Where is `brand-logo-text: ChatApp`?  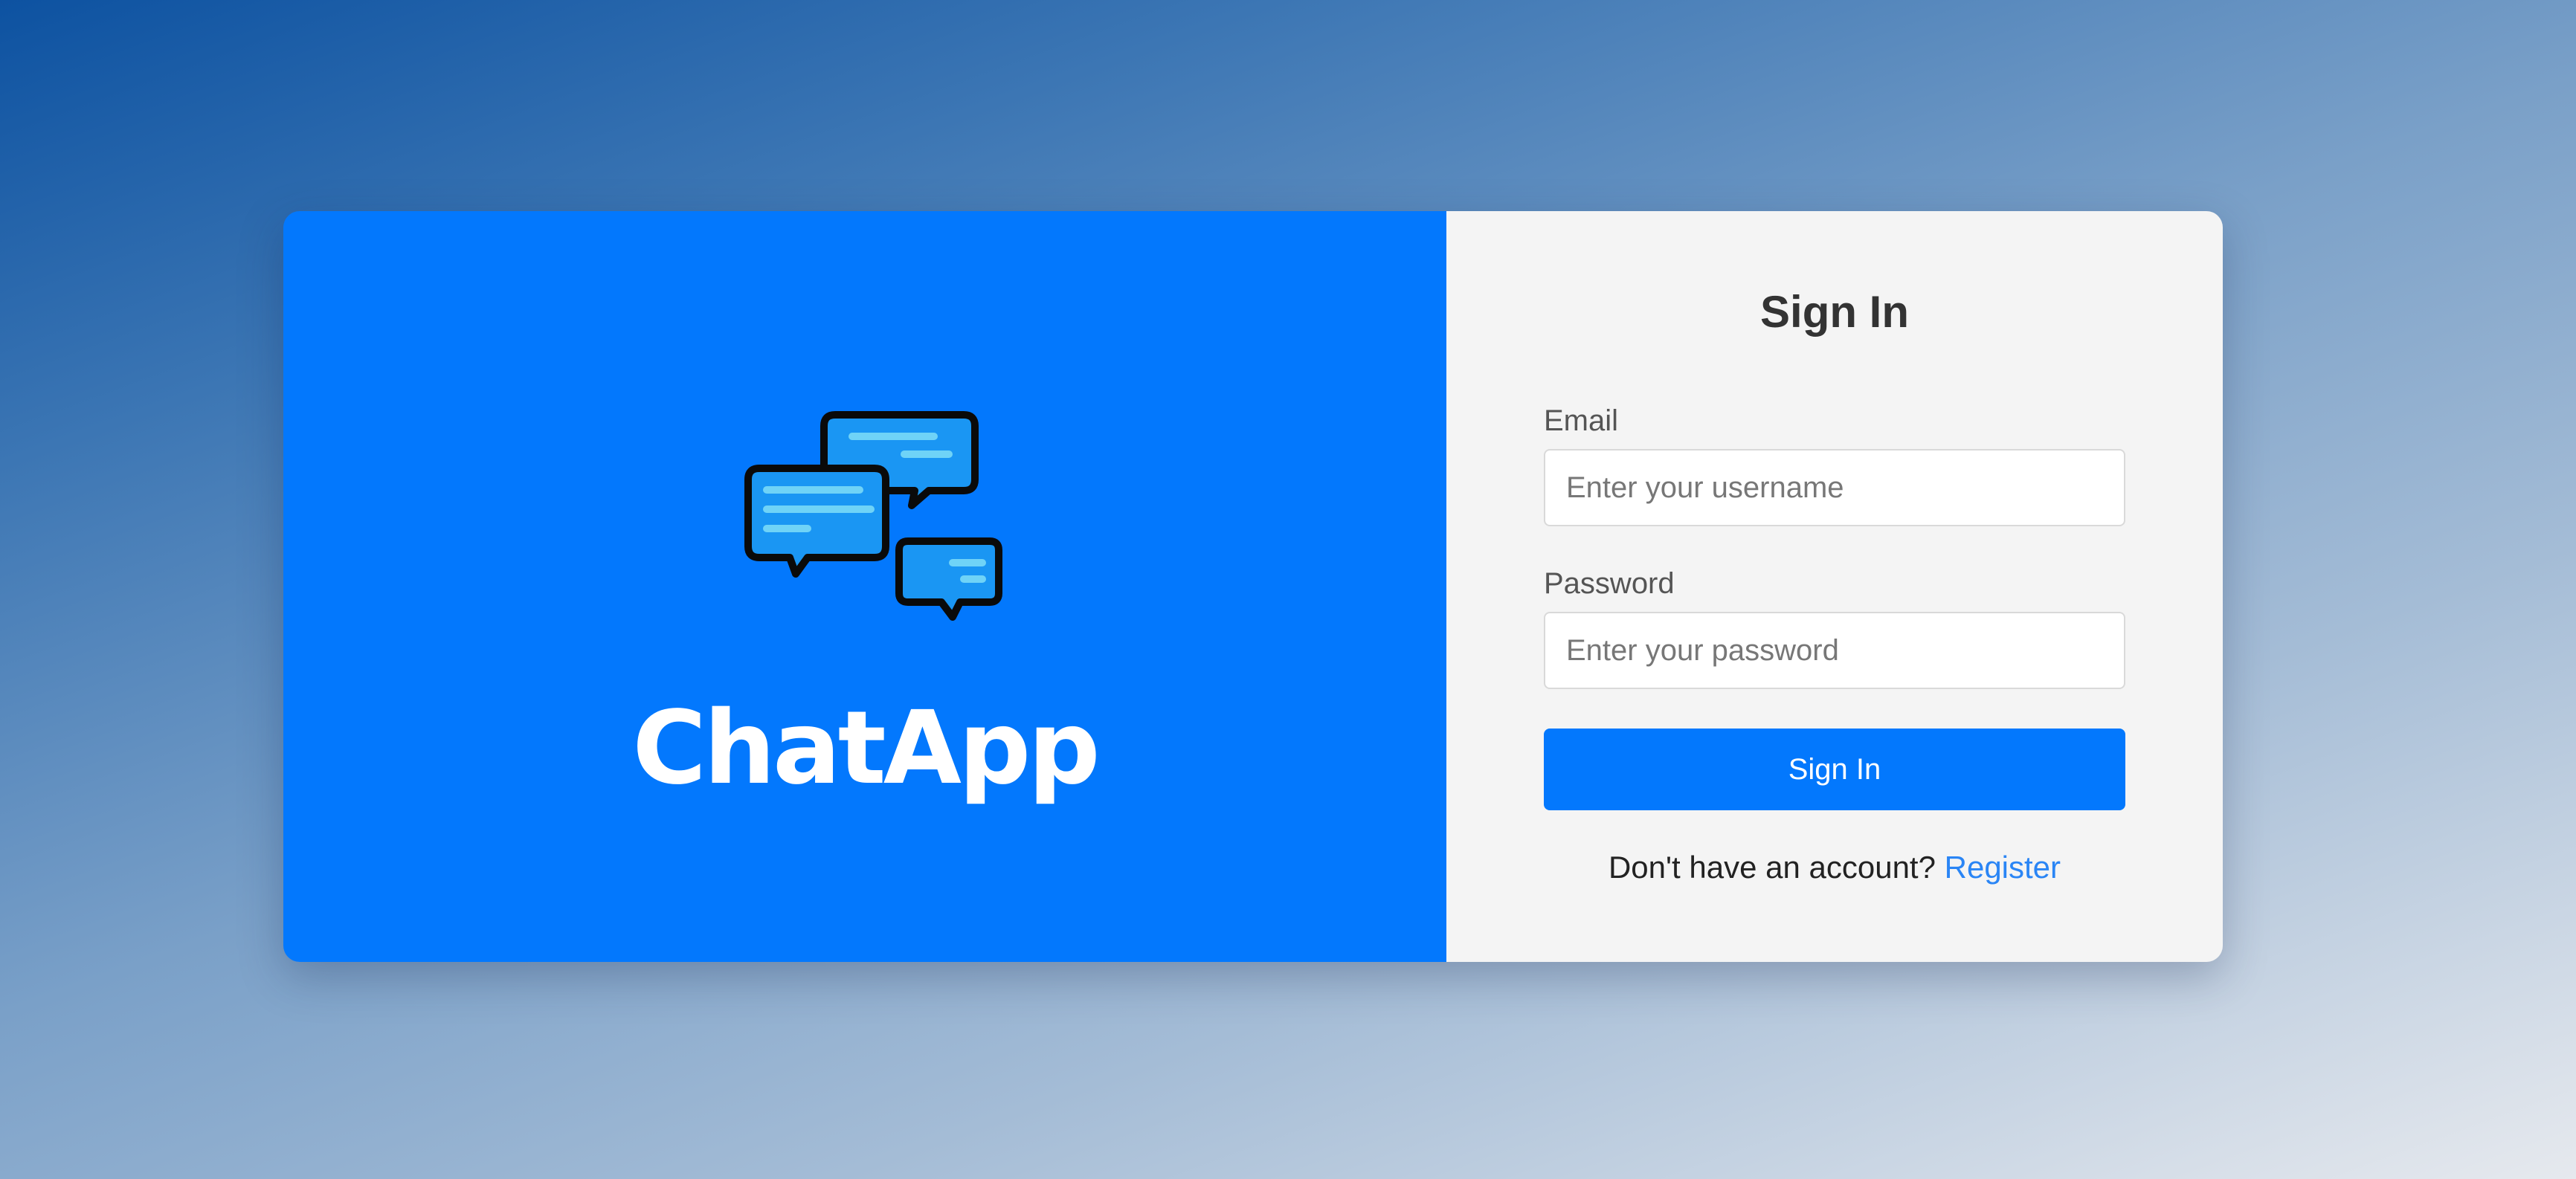
brand-logo-text: ChatApp is located at coordinates (866, 748).